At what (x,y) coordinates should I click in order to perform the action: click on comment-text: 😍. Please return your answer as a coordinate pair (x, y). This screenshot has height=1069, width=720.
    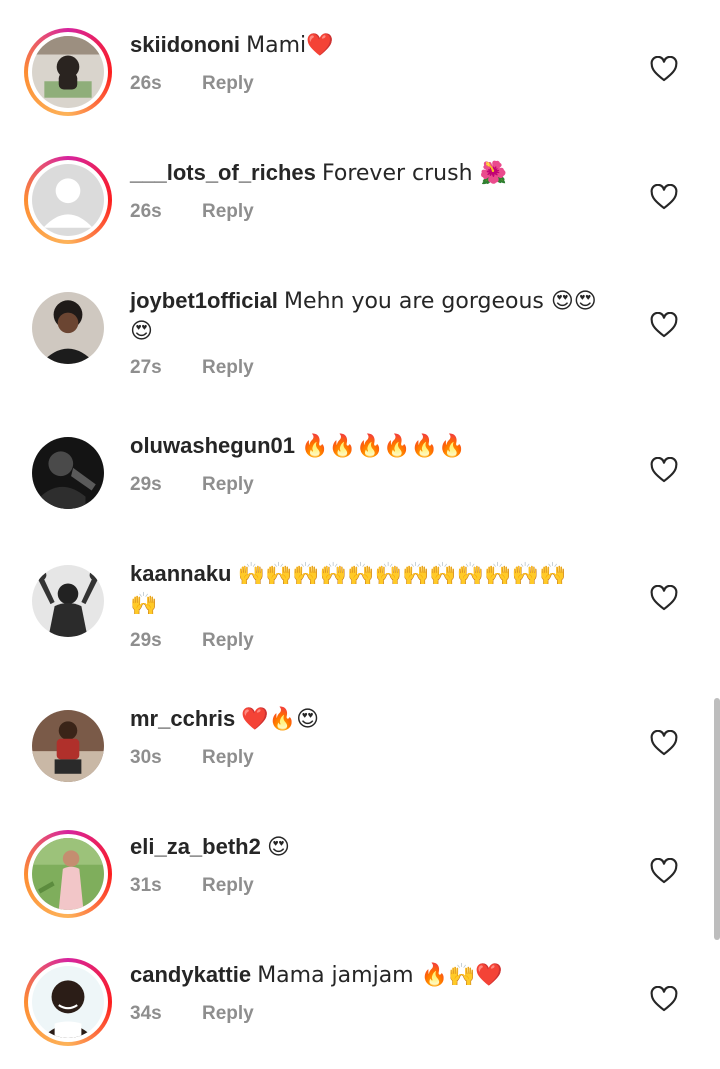
    Looking at the image, I should click on (278, 847).